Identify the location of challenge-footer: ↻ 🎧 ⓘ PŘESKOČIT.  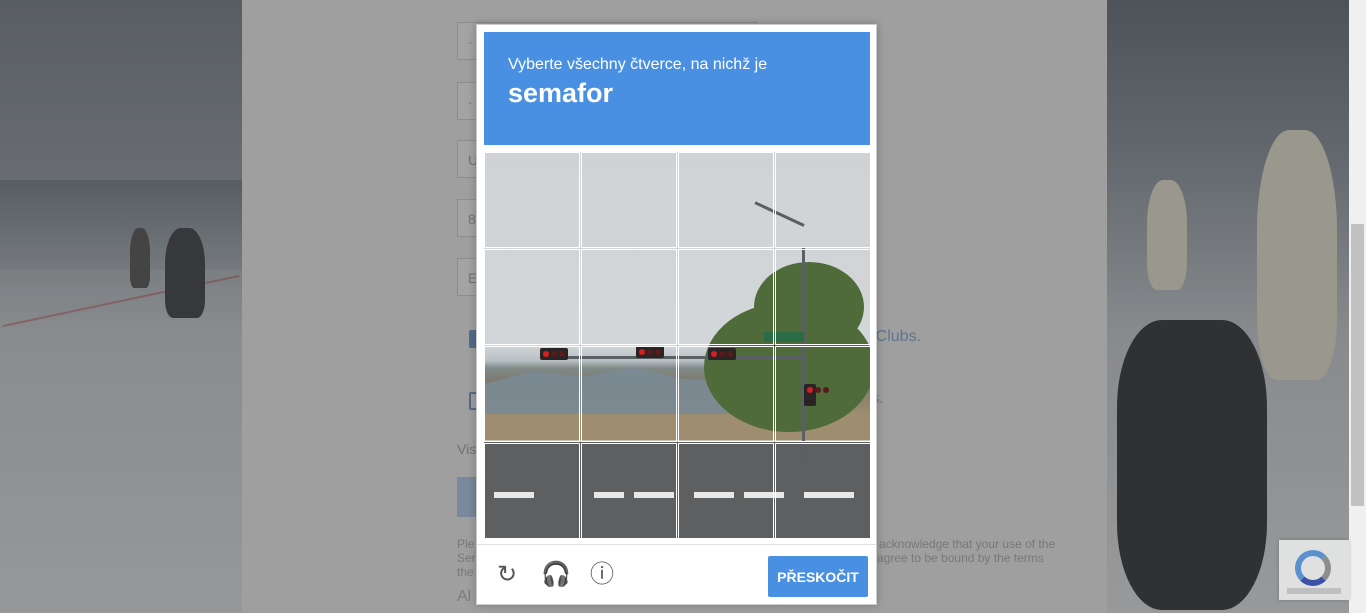
(676, 574).